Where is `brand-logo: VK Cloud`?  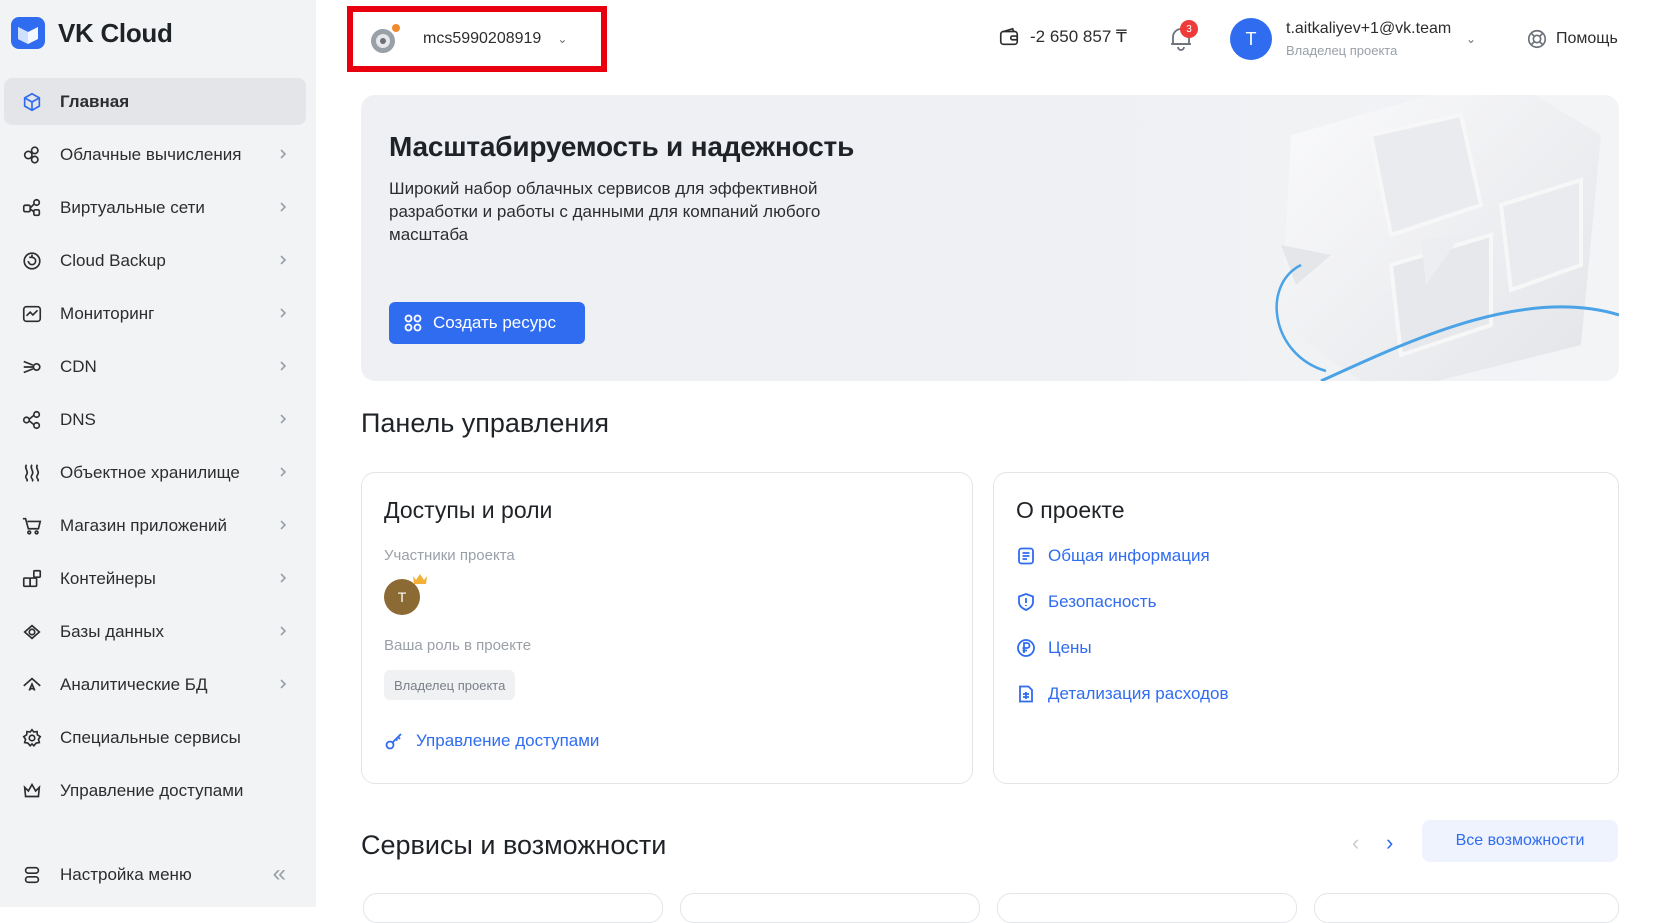
brand-logo: VK Cloud is located at coordinates (91, 33).